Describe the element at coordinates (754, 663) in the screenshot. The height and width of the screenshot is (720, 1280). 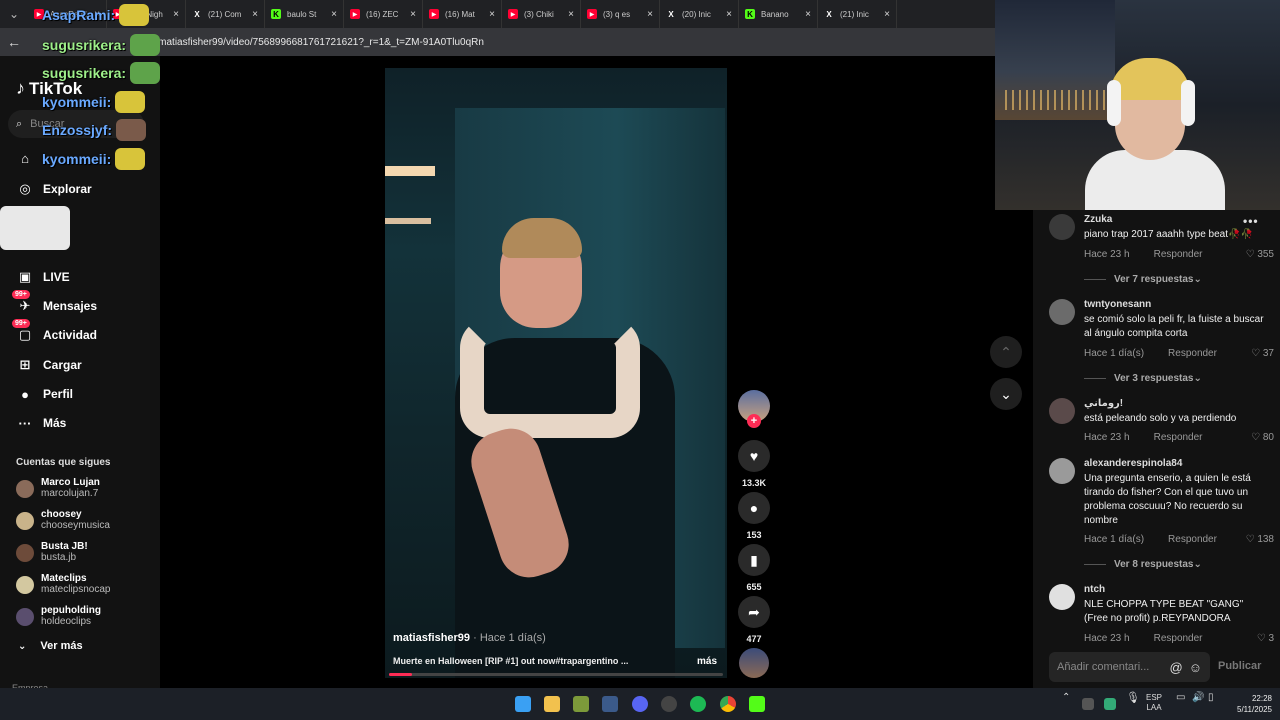
I see `music-disc` at that location.